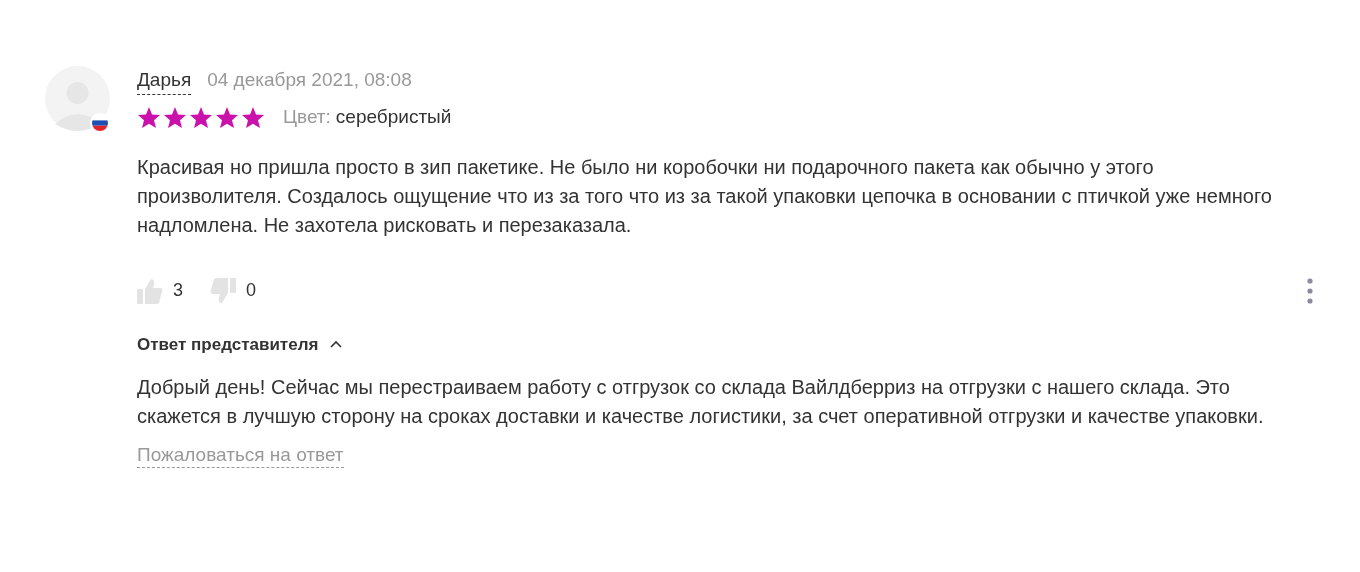 Image resolution: width=1360 pixels, height=572 pixels. I want to click on answer-toggle: Ответ представителя, so click(240, 344).